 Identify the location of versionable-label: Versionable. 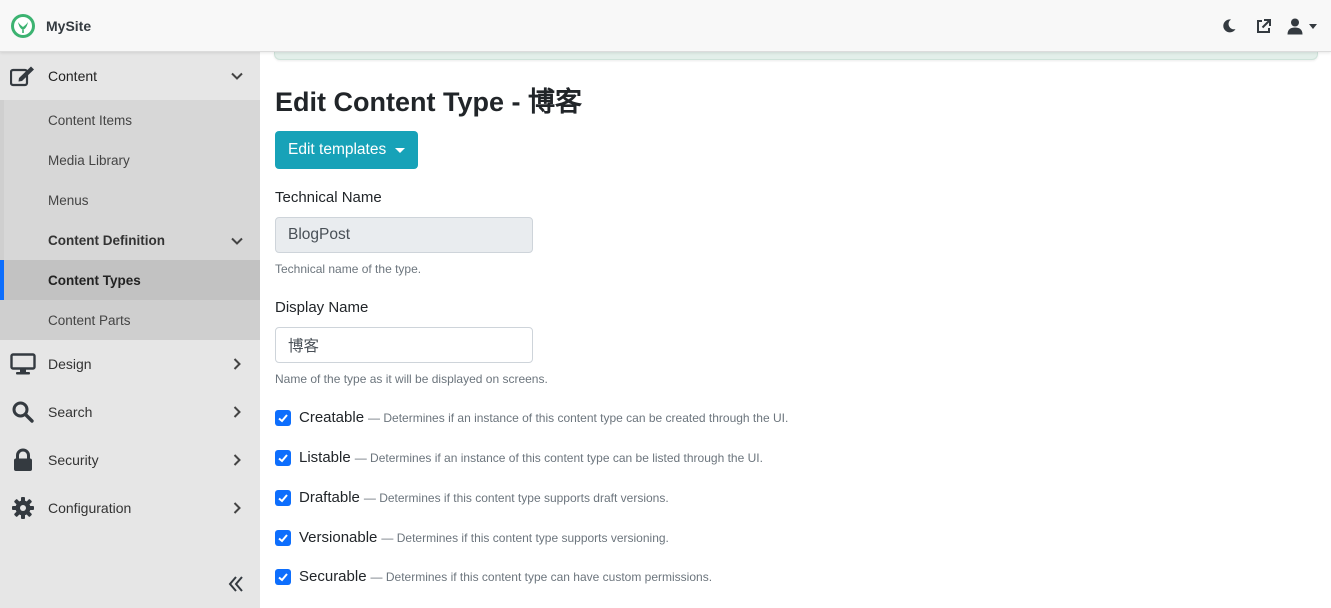
(338, 537).